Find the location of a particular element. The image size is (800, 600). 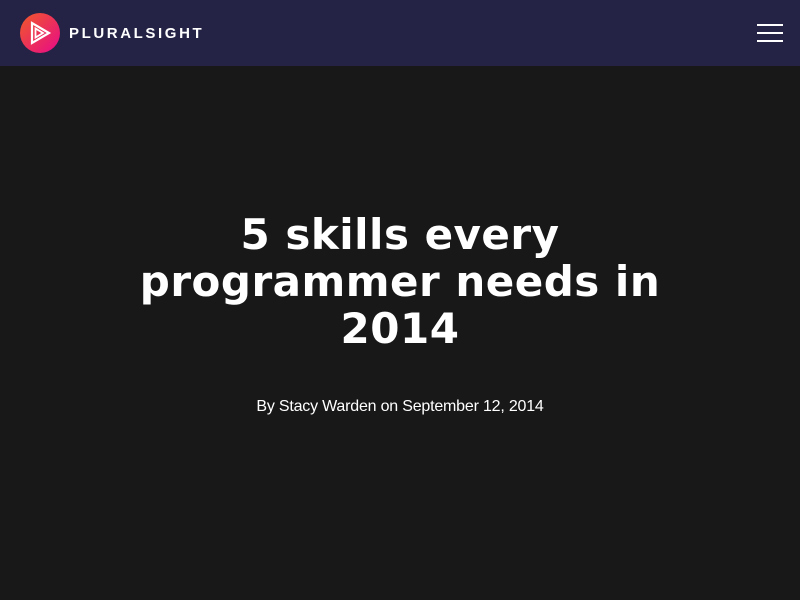

hamburger-menu-icon is located at coordinates (770, 25).